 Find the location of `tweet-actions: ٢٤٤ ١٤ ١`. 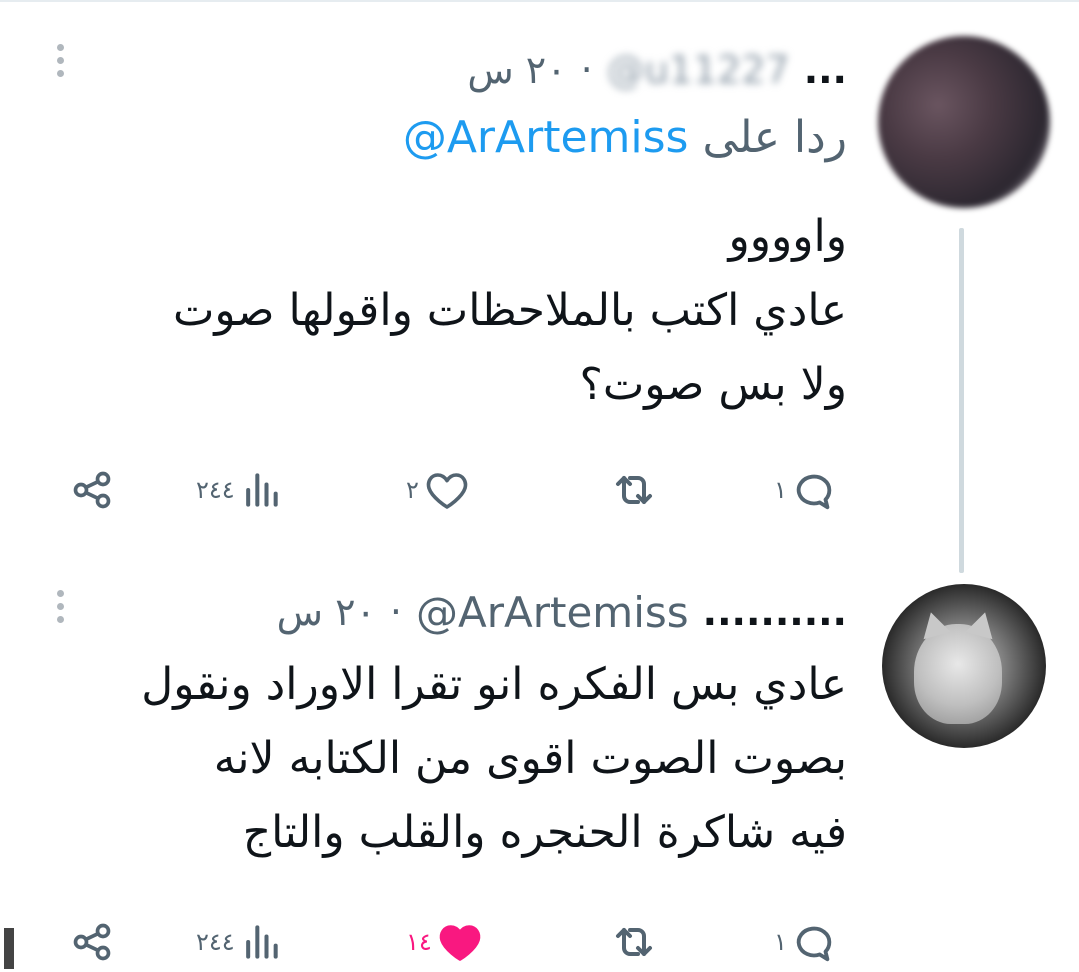

tweet-actions: ٢٤٤ ١٤ ١ is located at coordinates (465, 942).